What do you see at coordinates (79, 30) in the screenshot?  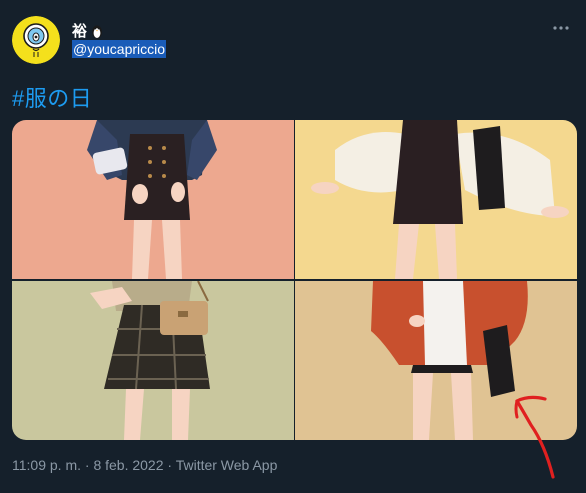 I see `author-display-name: 裕` at bounding box center [79, 30].